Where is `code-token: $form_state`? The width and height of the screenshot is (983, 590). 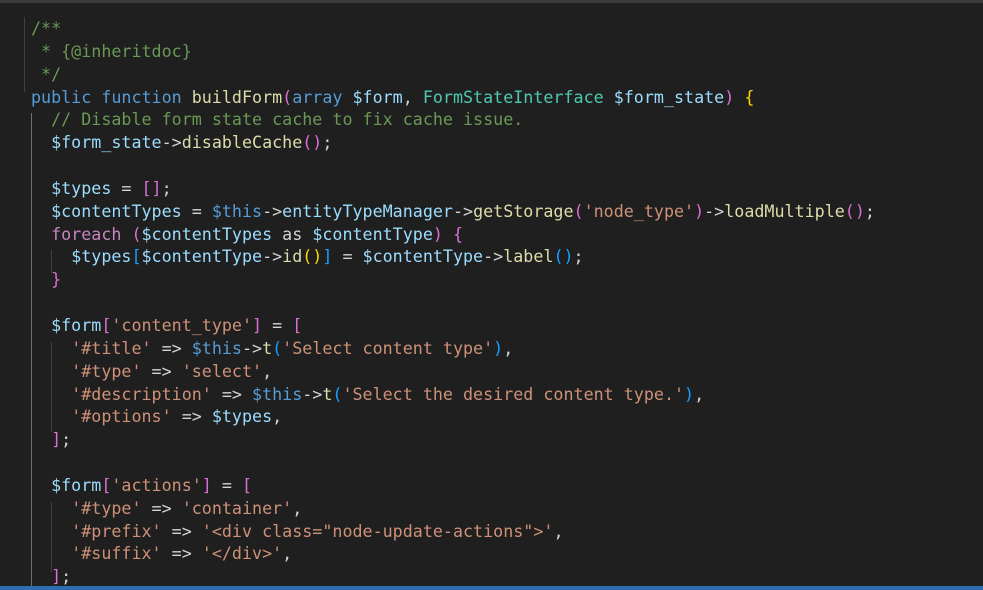
code-token: $form_state is located at coordinates (106, 142).